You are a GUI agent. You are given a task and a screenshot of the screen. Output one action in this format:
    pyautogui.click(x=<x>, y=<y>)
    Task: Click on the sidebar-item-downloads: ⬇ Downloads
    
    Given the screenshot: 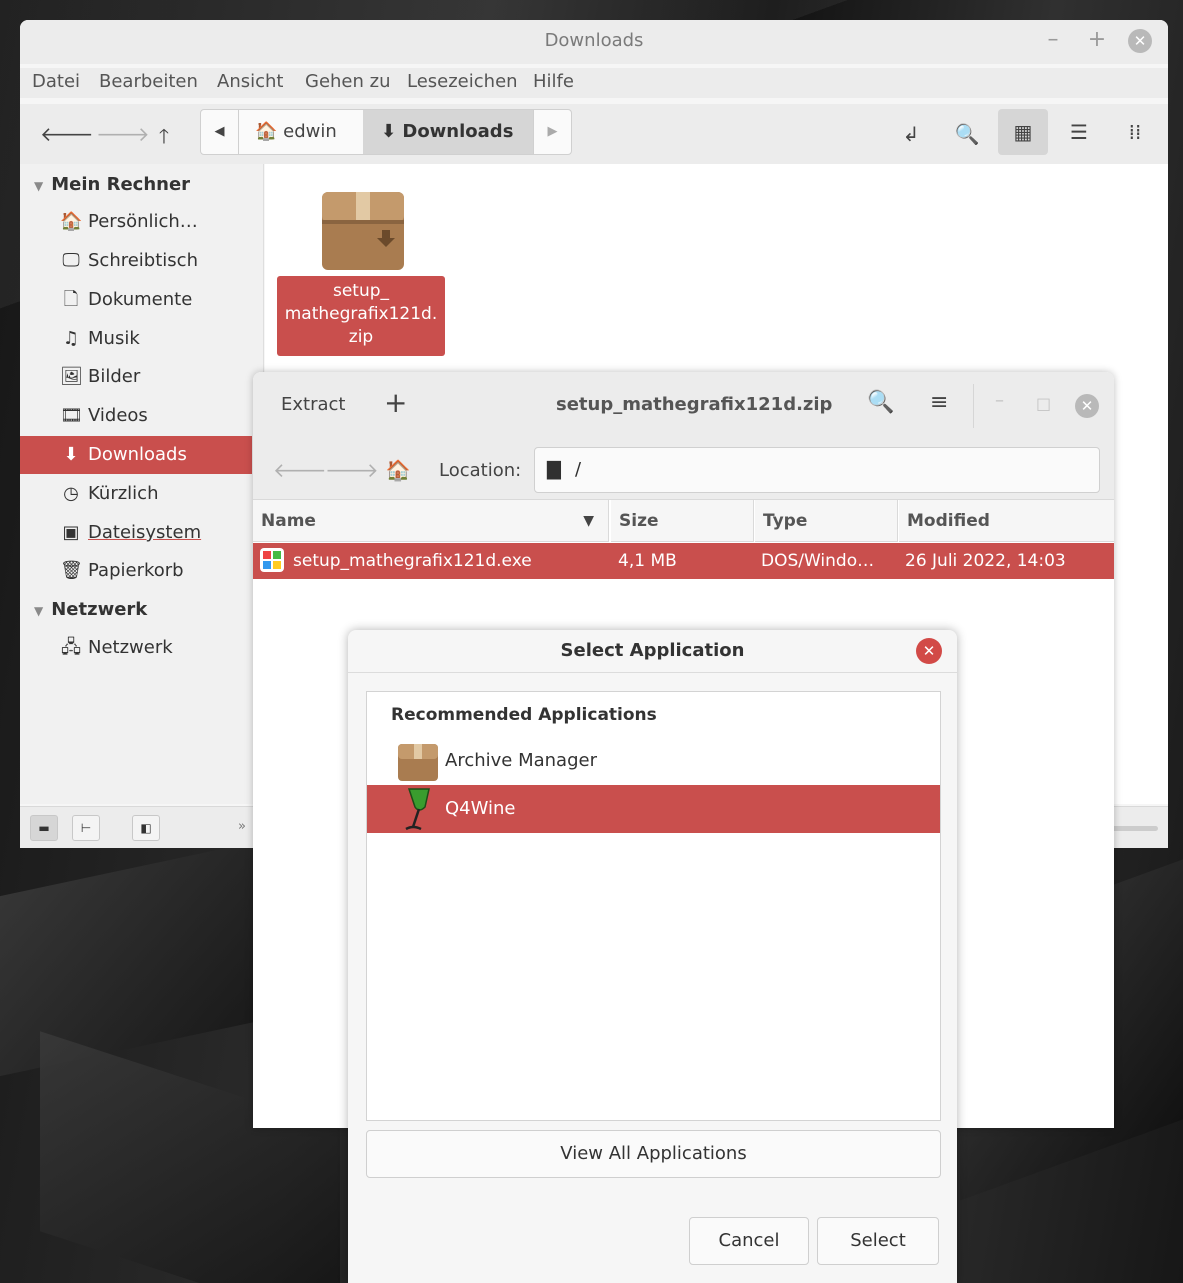 What is the action you would take?
    pyautogui.click(x=136, y=455)
    